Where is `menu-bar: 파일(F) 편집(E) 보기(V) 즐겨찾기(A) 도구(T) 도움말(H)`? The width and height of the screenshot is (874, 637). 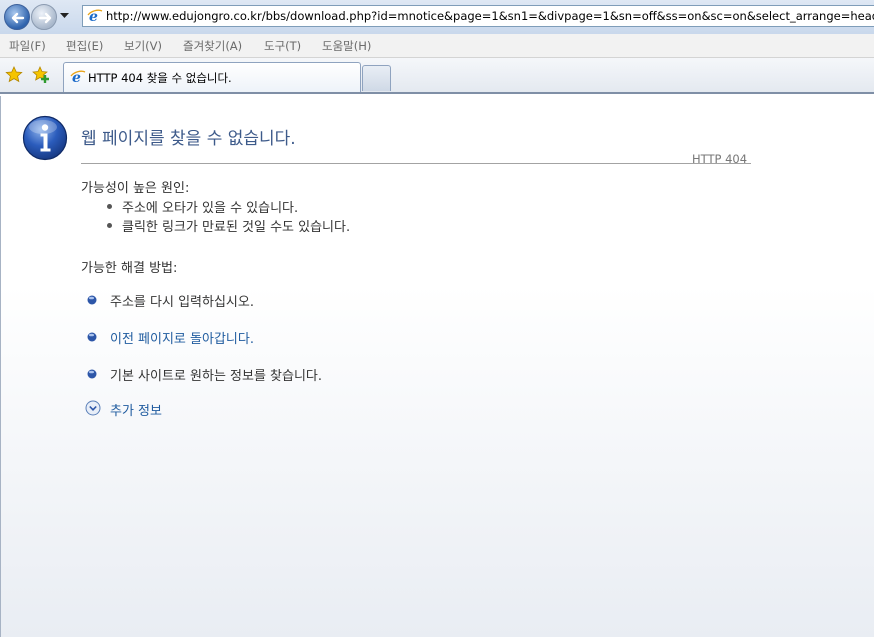
menu-bar: 파일(F) 편집(E) 보기(V) 즐겨찾기(A) 도구(T) 도움말(H) is located at coordinates (437, 46).